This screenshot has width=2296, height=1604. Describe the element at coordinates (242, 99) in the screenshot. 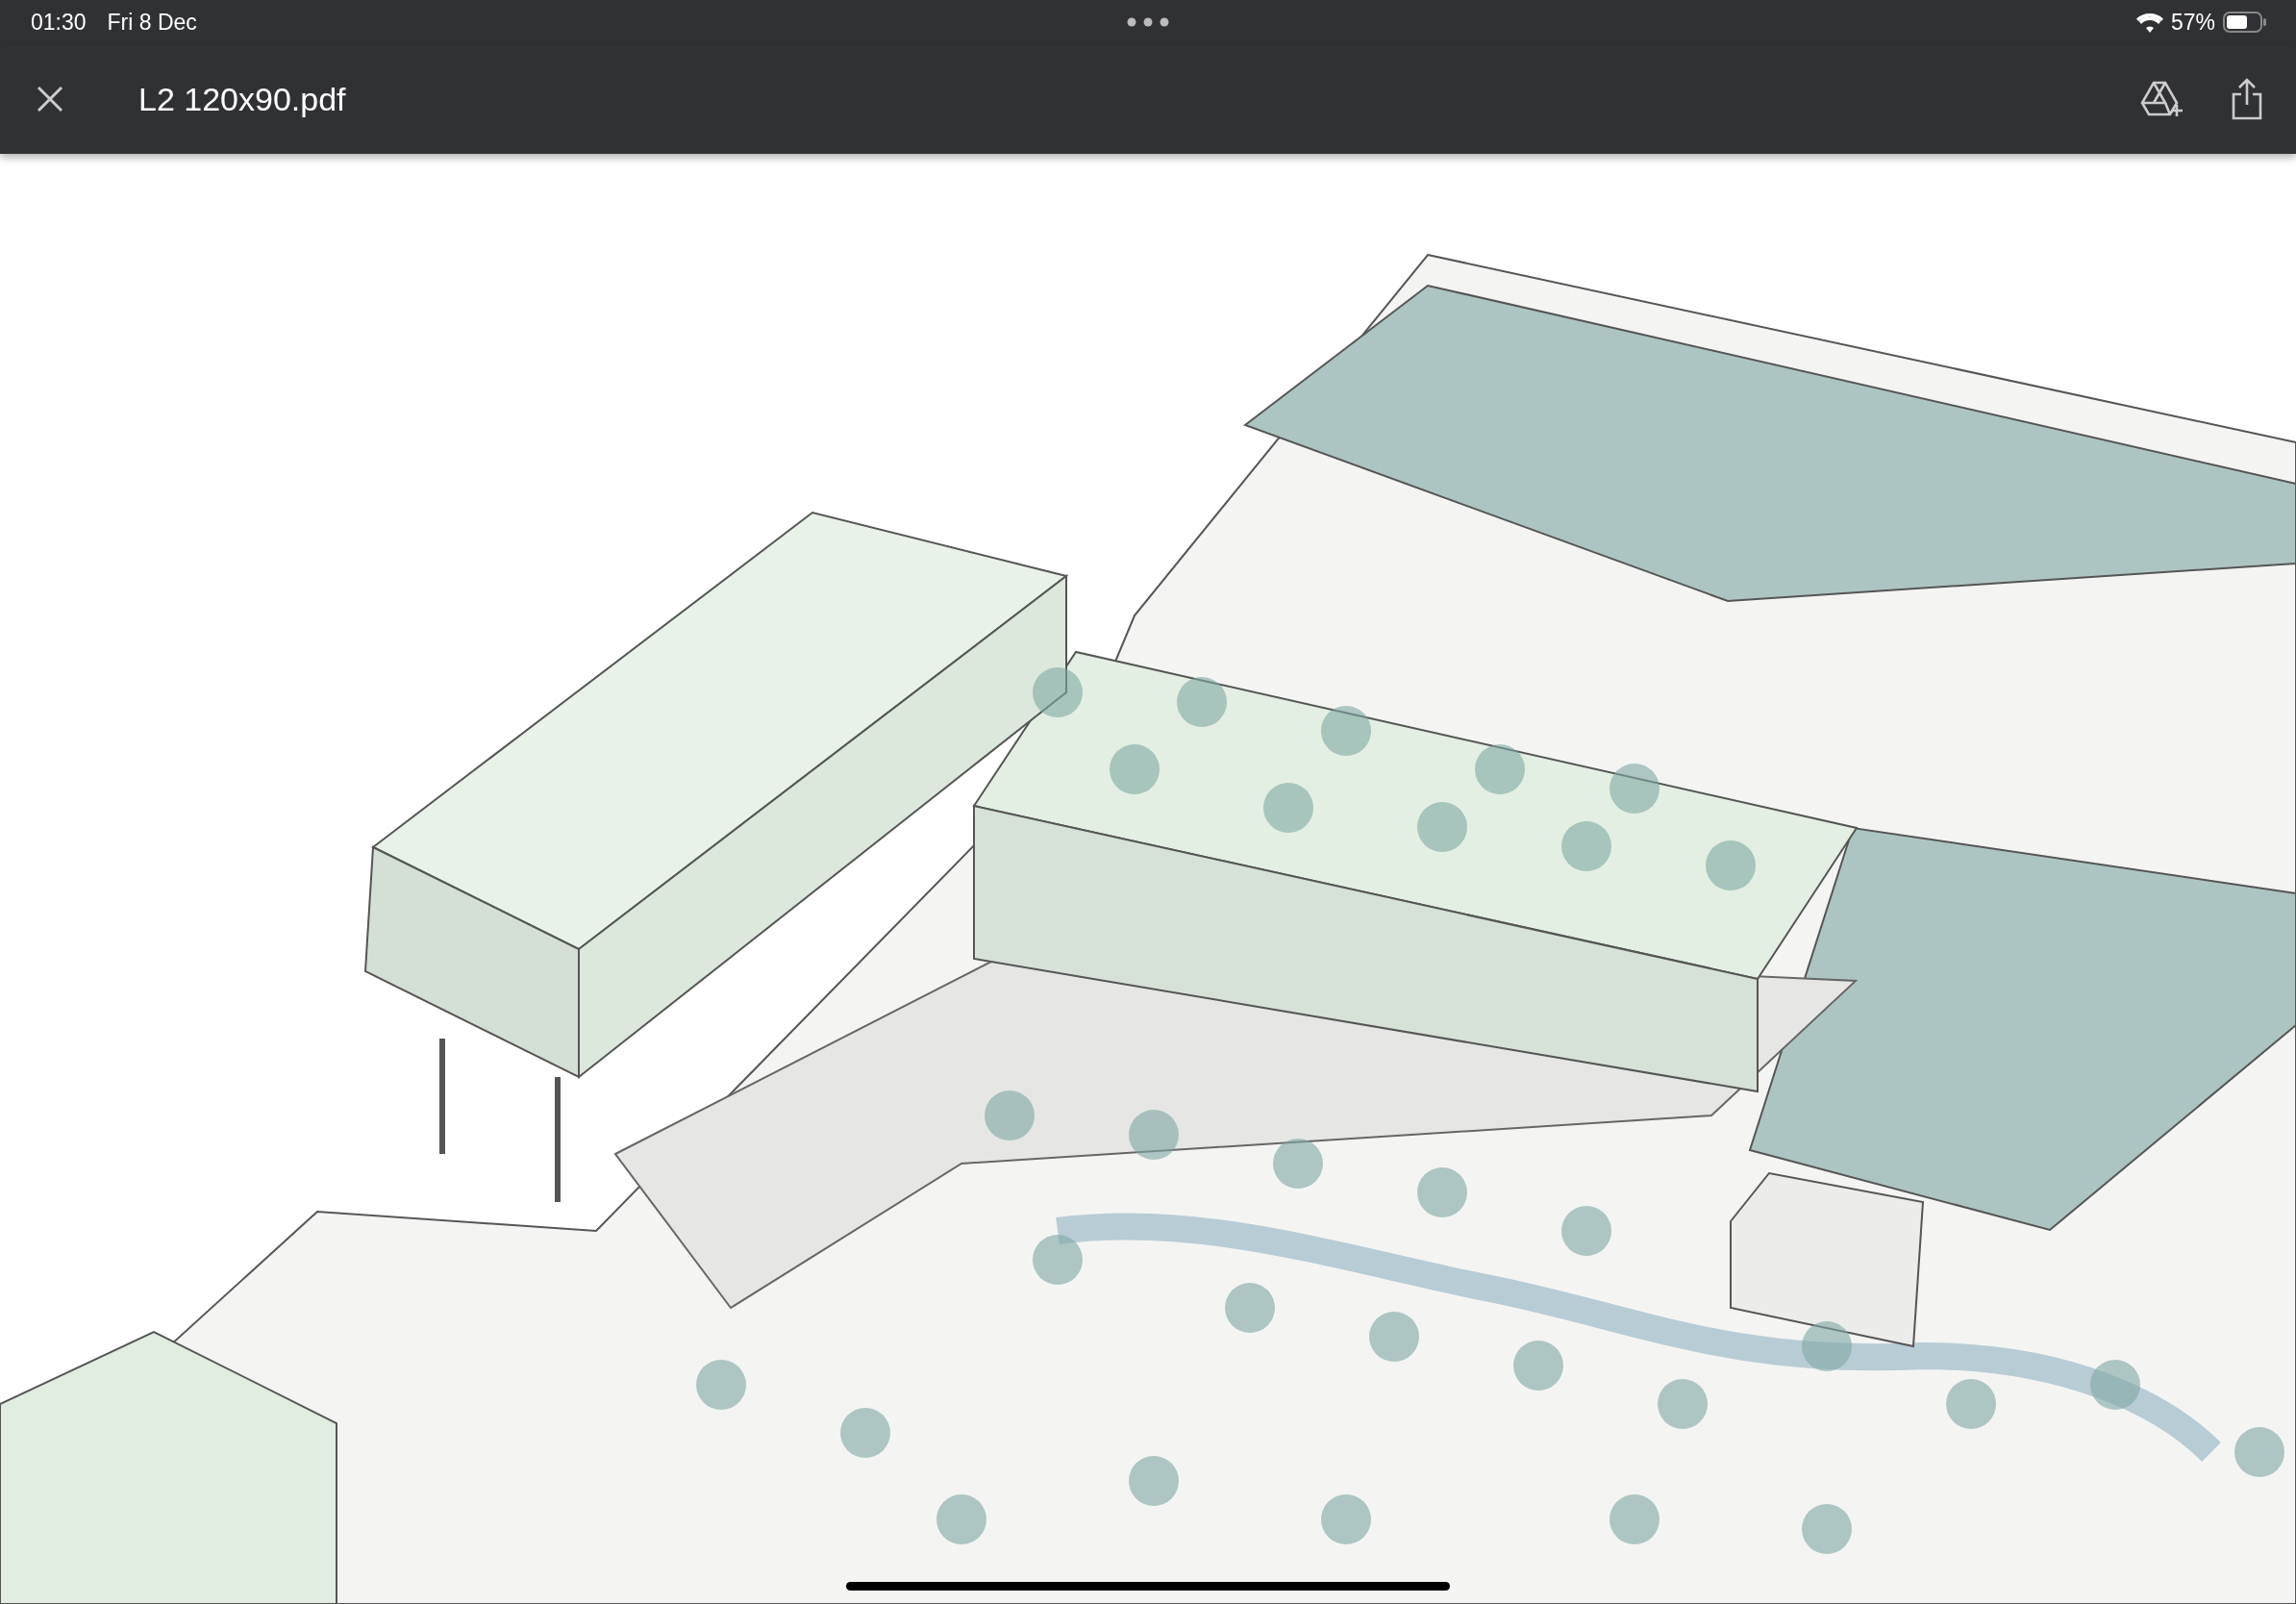

I see `document-title: L2 120x90.pdf` at that location.